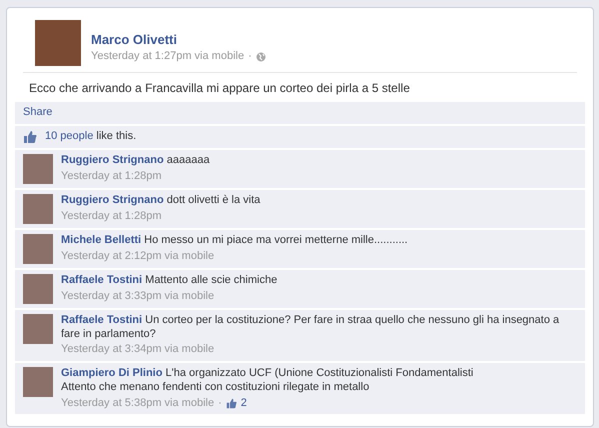 Image resolution: width=599 pixels, height=428 pixels. Describe the element at coordinates (300, 113) in the screenshot. I see `share-link: Share` at that location.